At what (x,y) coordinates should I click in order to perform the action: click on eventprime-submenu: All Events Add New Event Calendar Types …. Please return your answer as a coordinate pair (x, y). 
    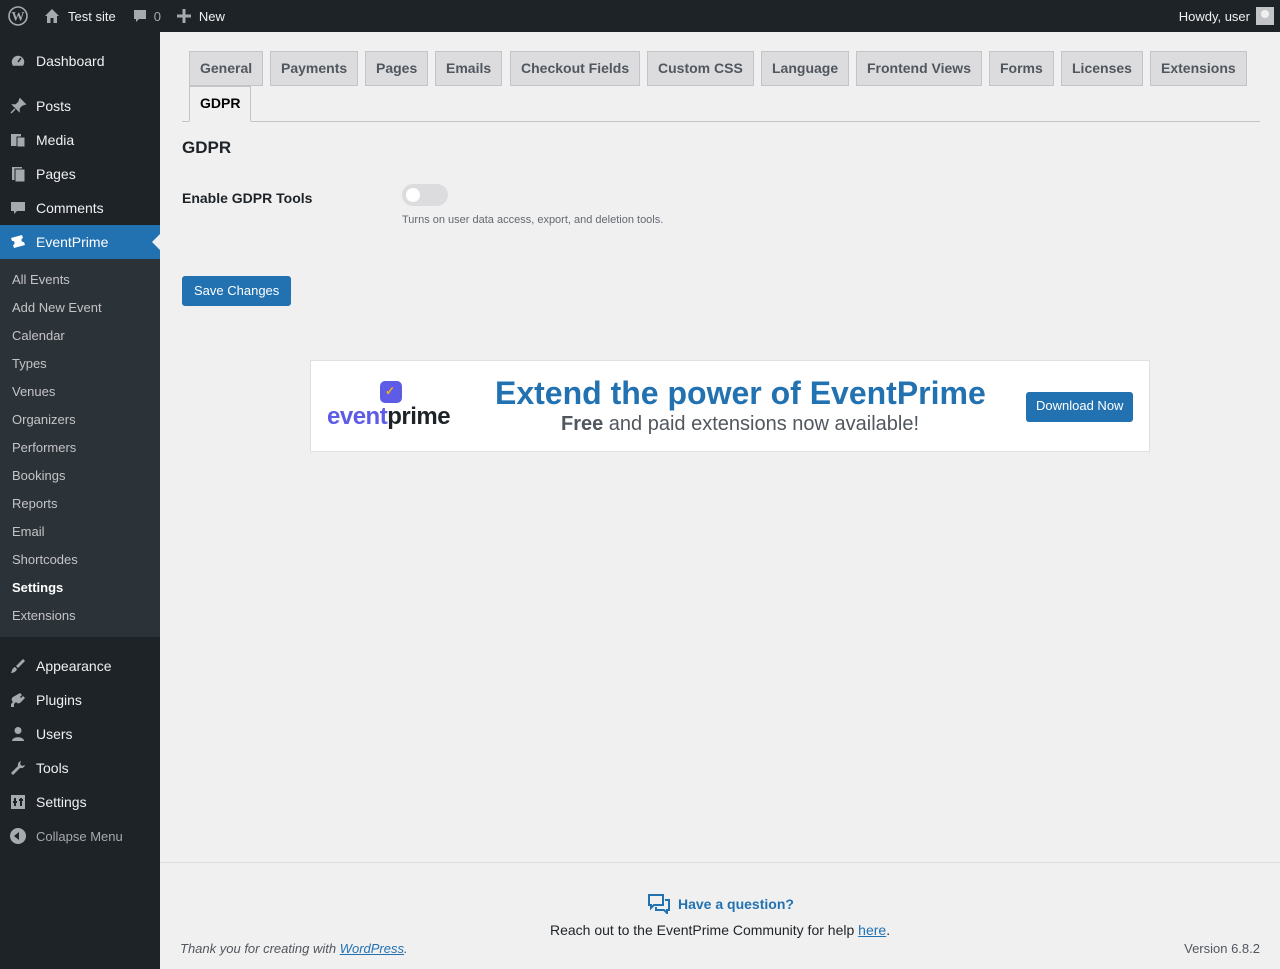
    Looking at the image, I should click on (80, 448).